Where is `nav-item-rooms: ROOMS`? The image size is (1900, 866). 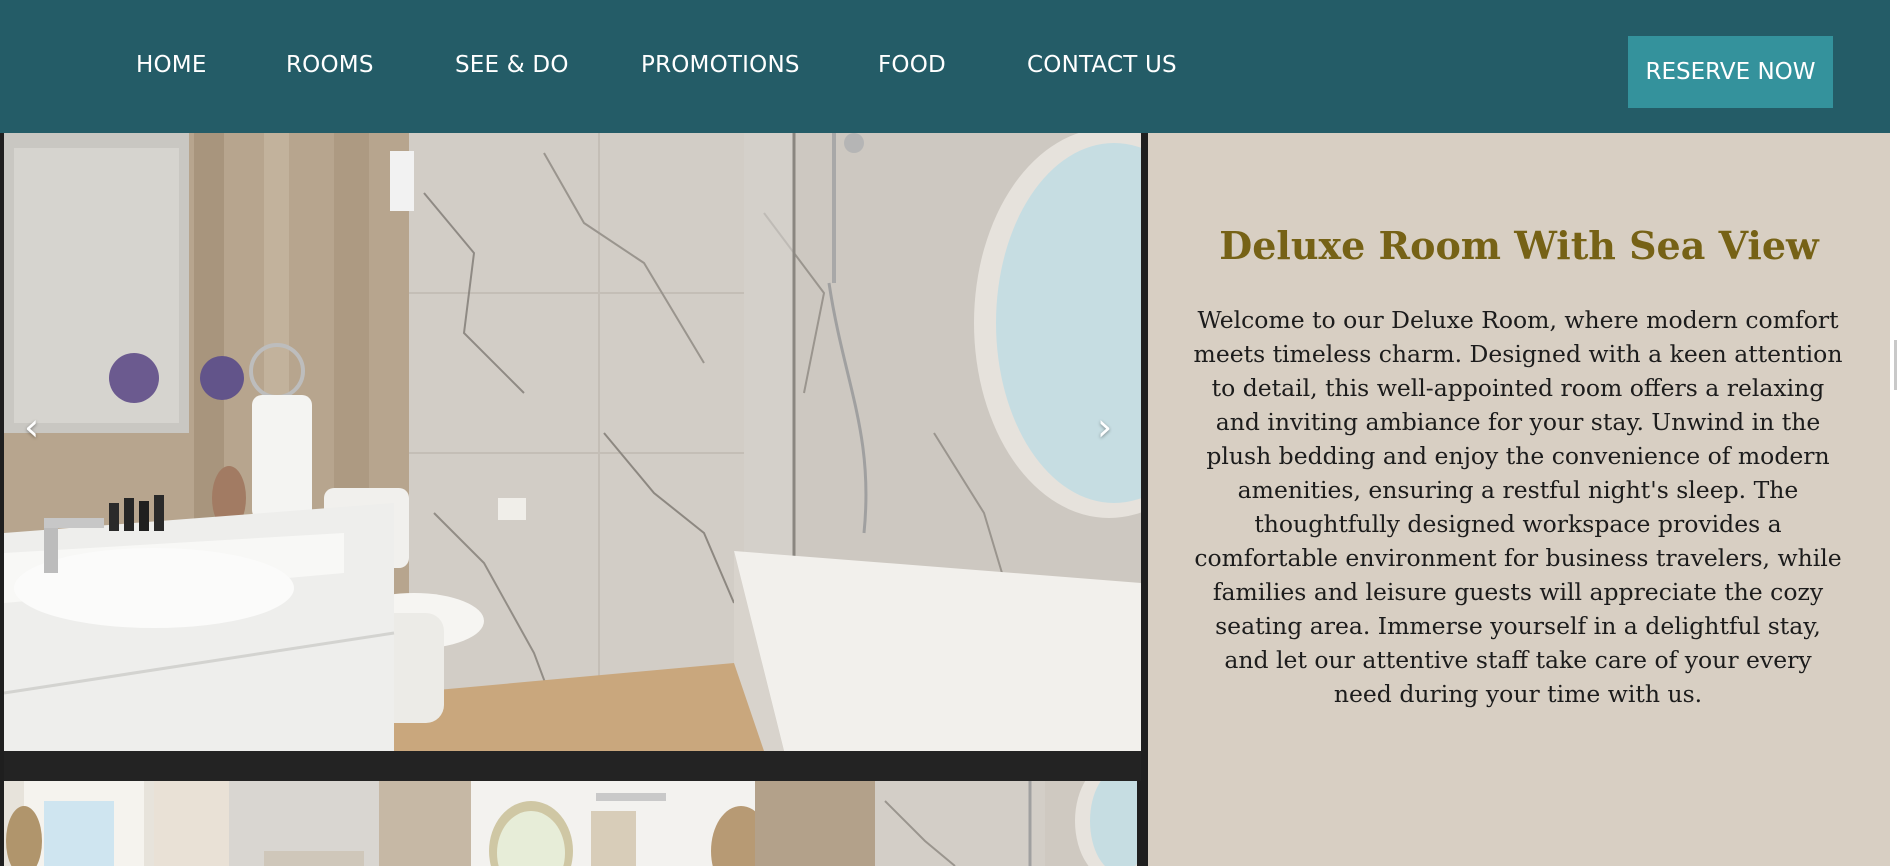
nav-item-rooms: ROOMS is located at coordinates (330, 65).